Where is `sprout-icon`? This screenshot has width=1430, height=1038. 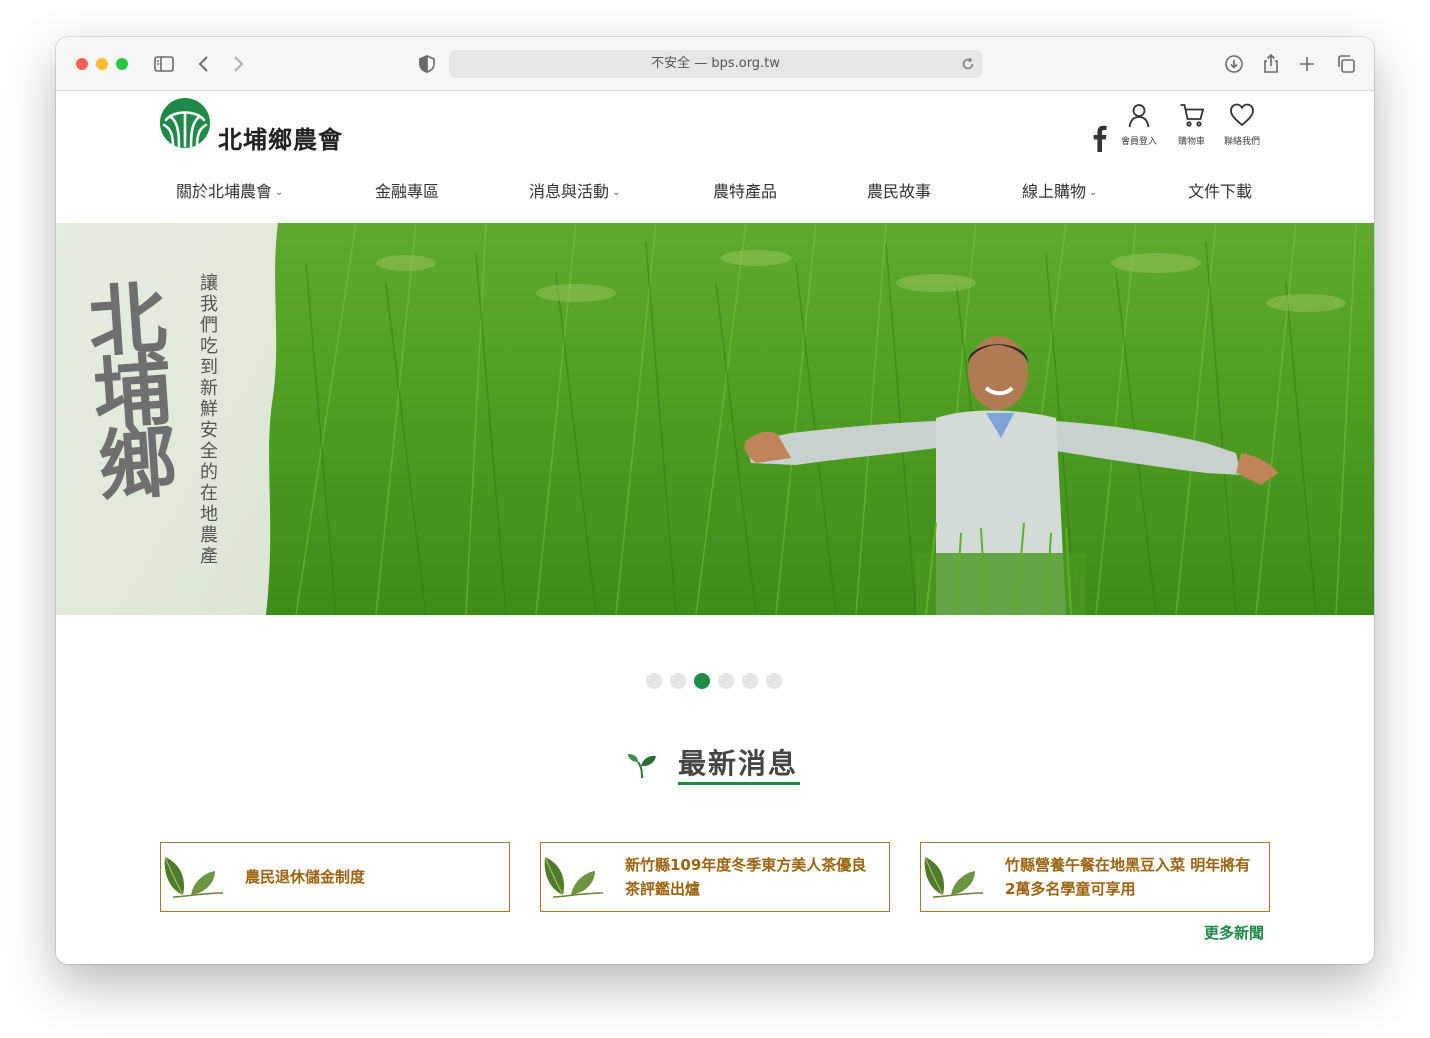 sprout-icon is located at coordinates (642, 766).